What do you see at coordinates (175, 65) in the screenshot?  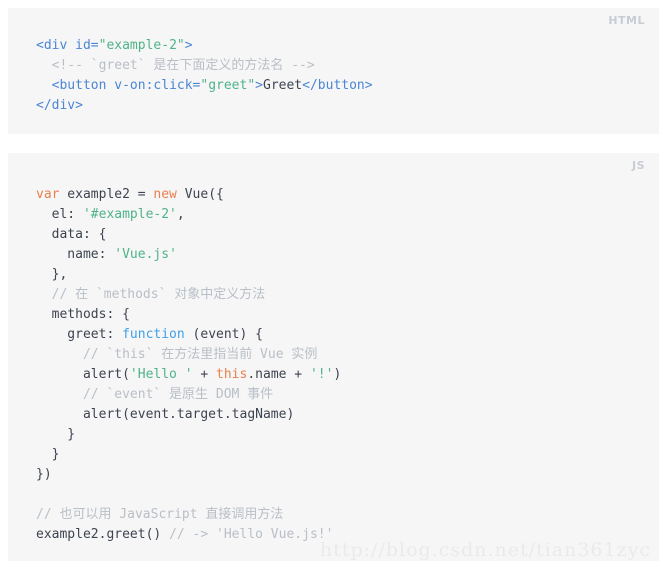 I see `code-token-comment: <!-- `greet` 是在下面定义的方法名 -->` at bounding box center [175, 65].